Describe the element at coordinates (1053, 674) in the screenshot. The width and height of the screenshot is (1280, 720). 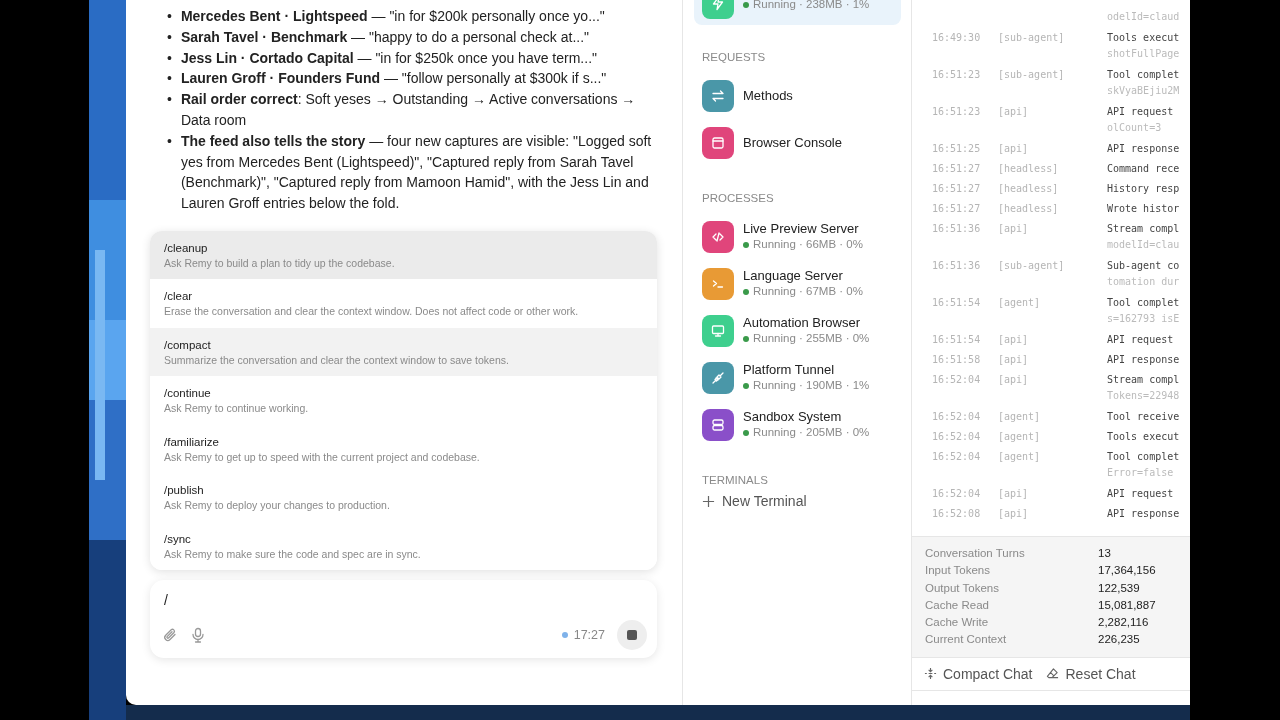
I see `eraser-icon` at that location.